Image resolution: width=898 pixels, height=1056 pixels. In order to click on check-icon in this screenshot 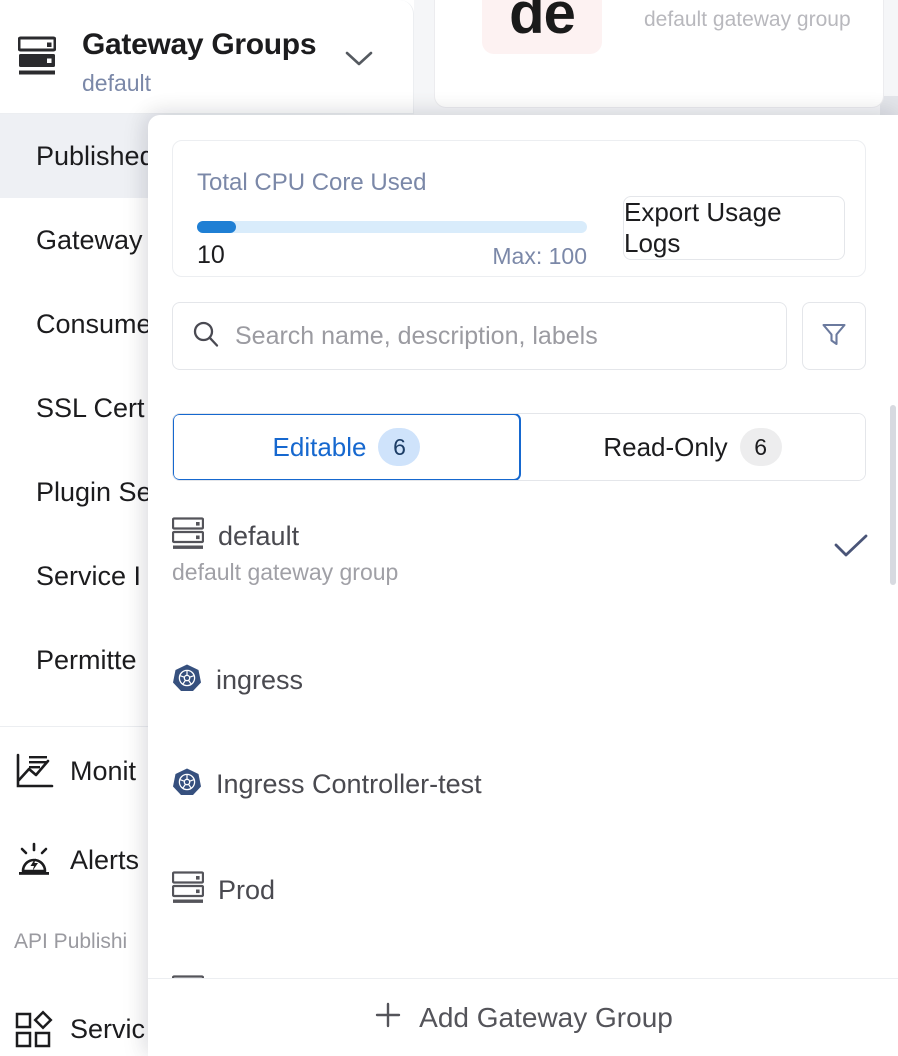, I will do `click(851, 548)`.